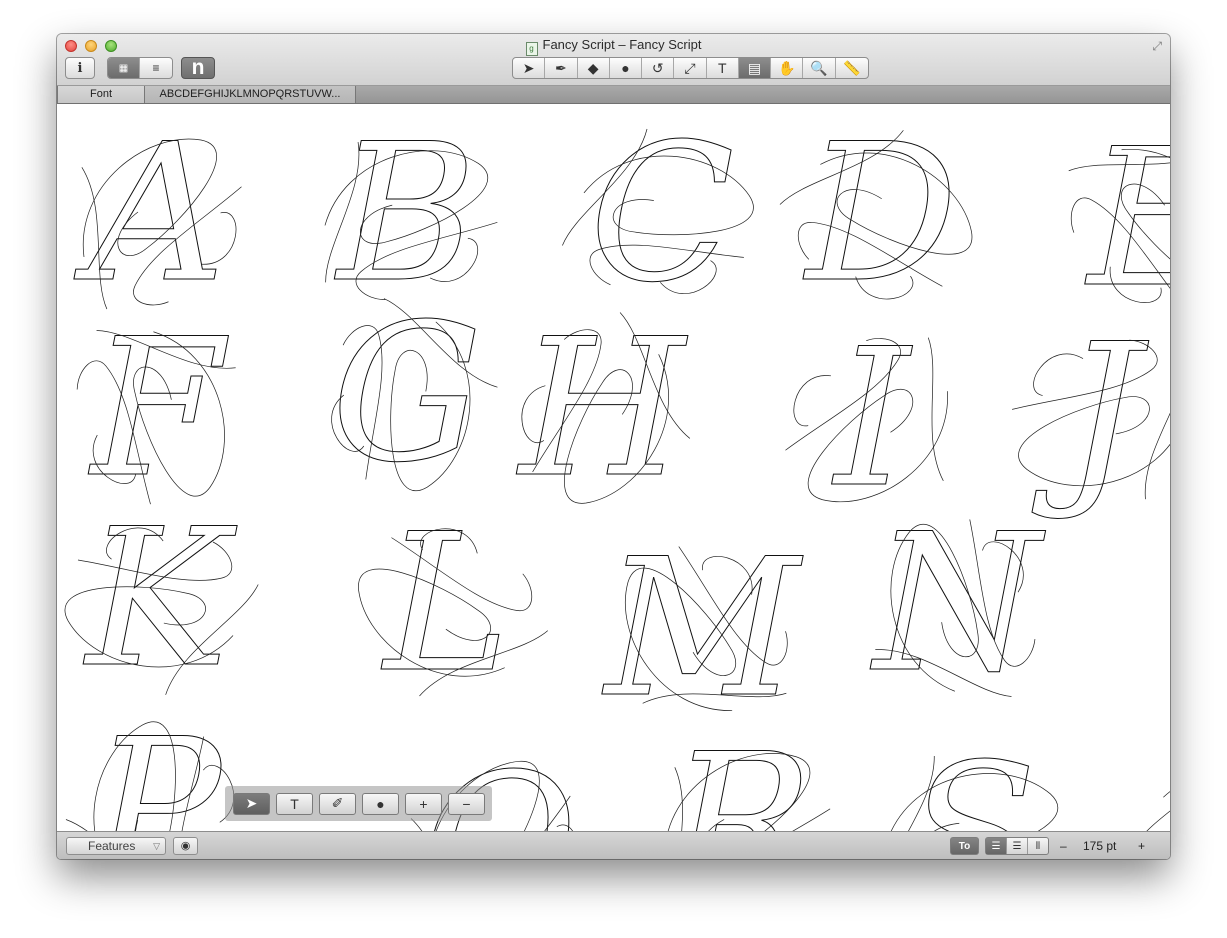 Image resolution: width=1227 pixels, height=938 pixels. Describe the element at coordinates (80, 68) in the screenshot. I see `info-button: i` at that location.